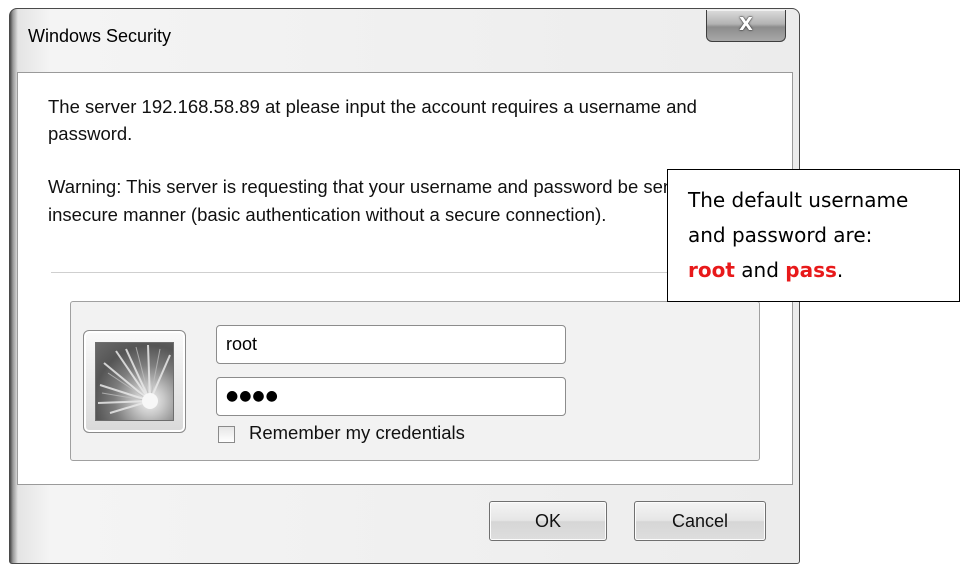 The image size is (960, 567). What do you see at coordinates (780, 235) in the screenshot?
I see `callout-line-2: and password are:` at bounding box center [780, 235].